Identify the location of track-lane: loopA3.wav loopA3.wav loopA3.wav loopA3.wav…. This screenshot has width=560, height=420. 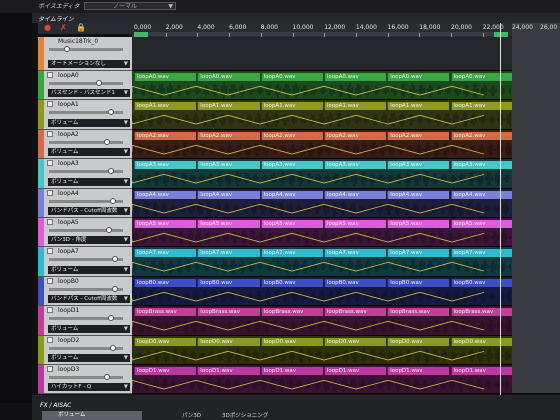
(322, 174).